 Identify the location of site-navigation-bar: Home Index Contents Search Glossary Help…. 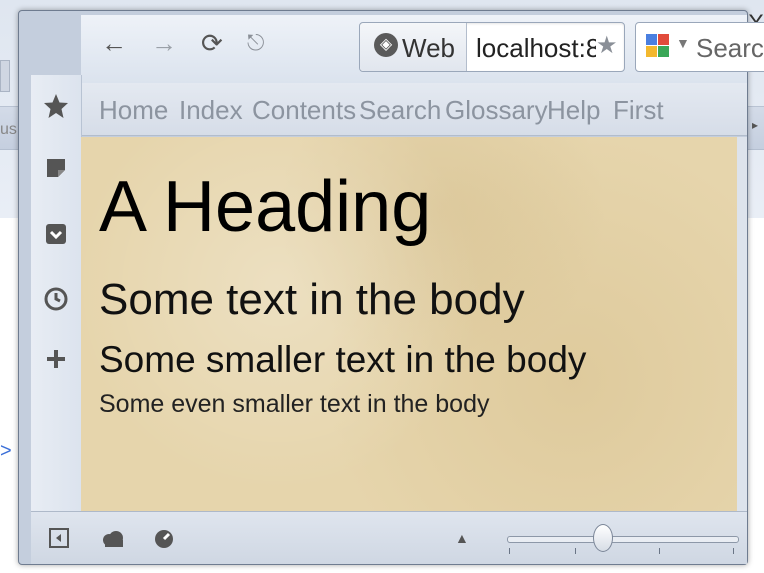
(414, 109).